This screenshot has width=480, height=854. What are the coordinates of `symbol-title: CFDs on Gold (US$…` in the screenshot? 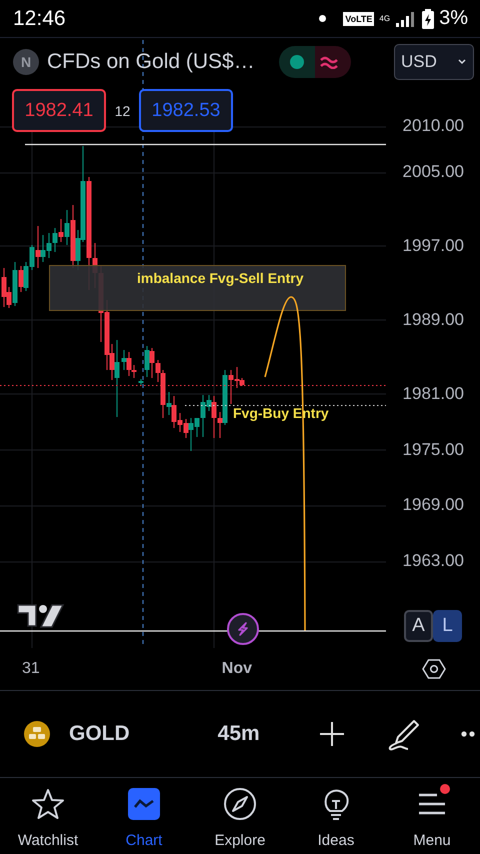 It's located at (151, 62).